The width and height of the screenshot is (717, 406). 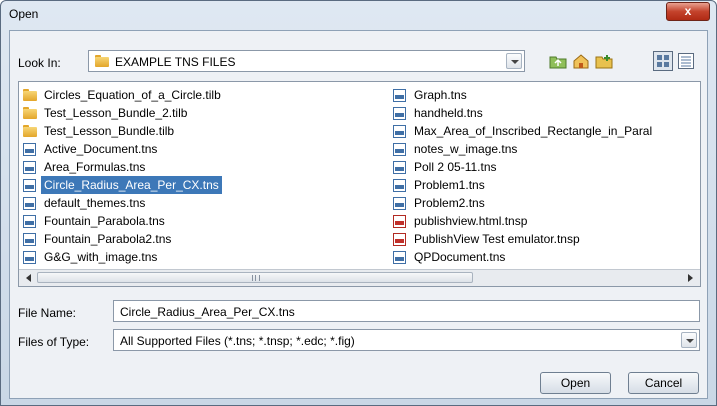 What do you see at coordinates (191, 95) in the screenshot?
I see `list-item: Circles_Equation_of_a_Circle.tilb` at bounding box center [191, 95].